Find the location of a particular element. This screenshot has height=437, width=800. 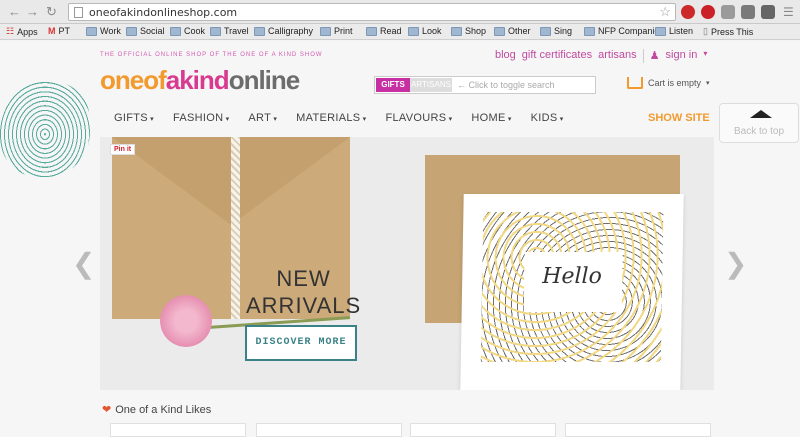

bookmark-item: Listen is located at coordinates (674, 31).